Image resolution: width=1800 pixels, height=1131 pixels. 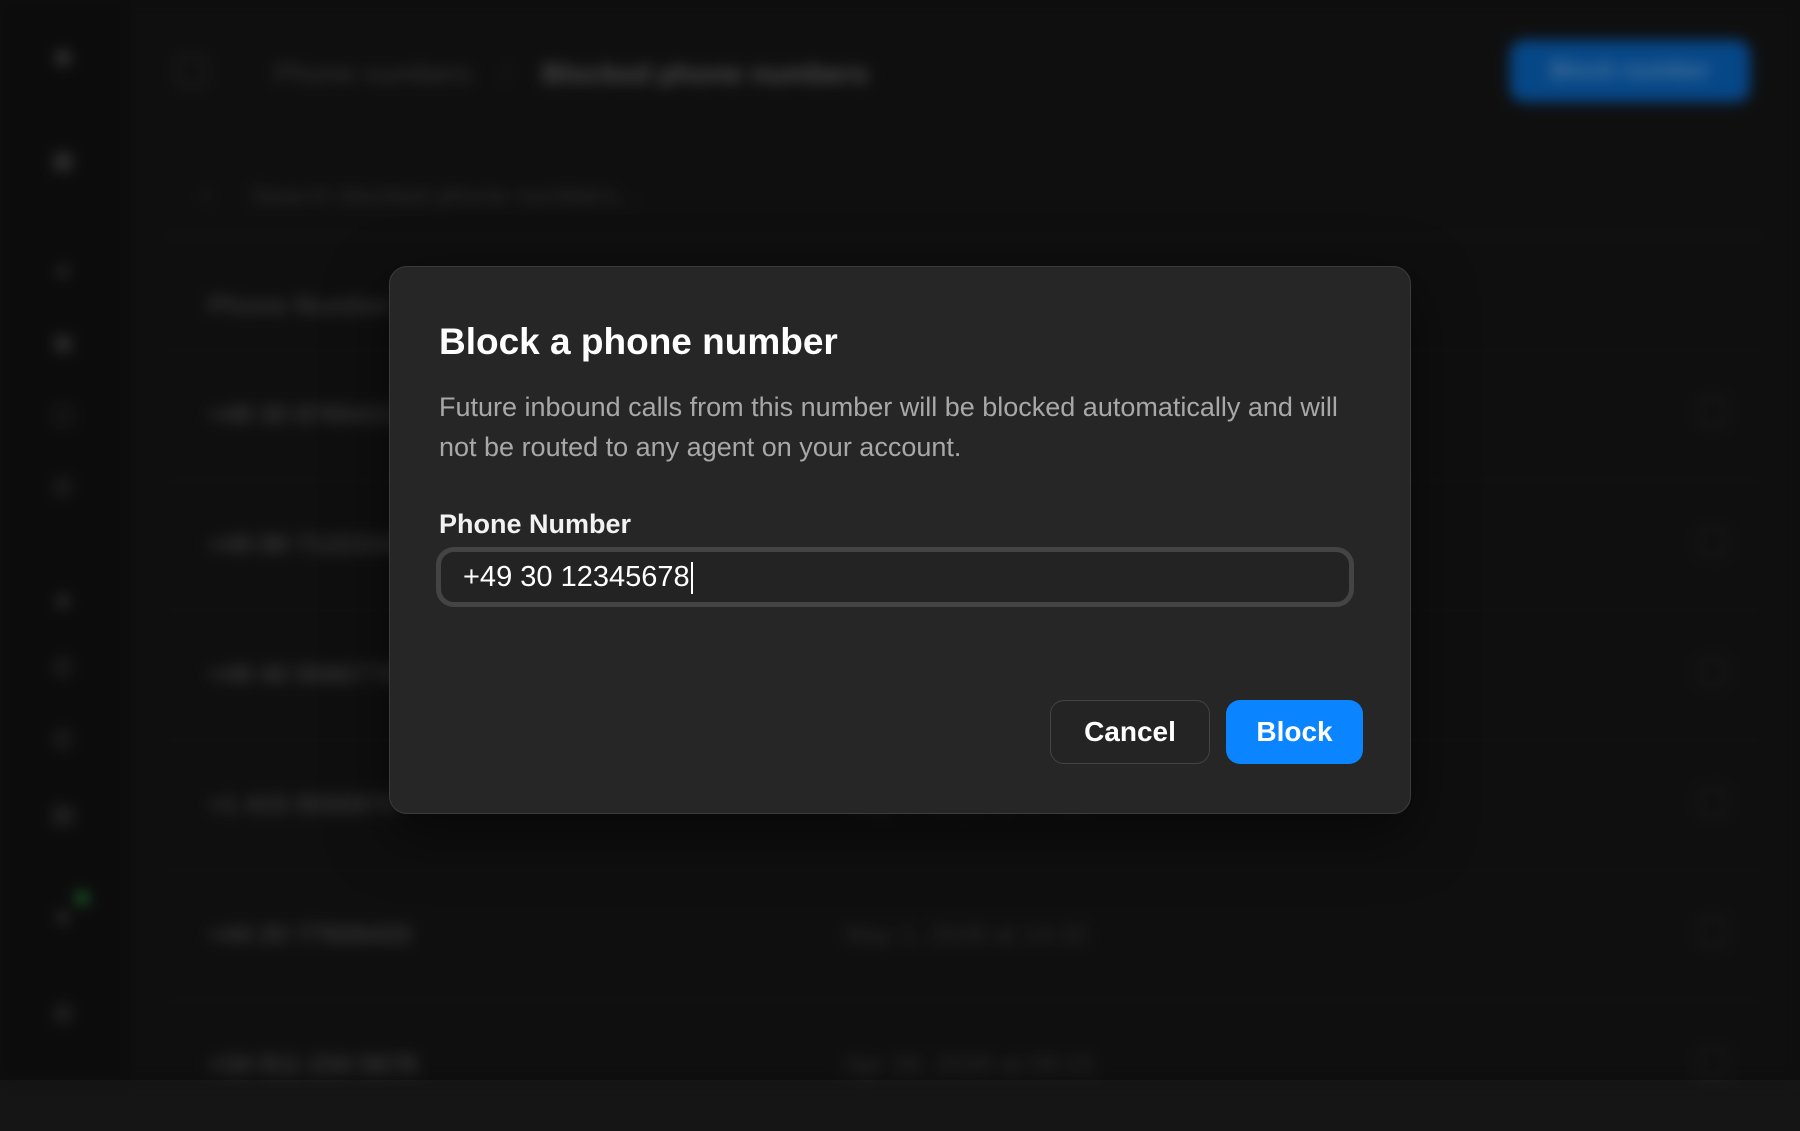 I want to click on phone-number-label: Phone Number, so click(x=535, y=524).